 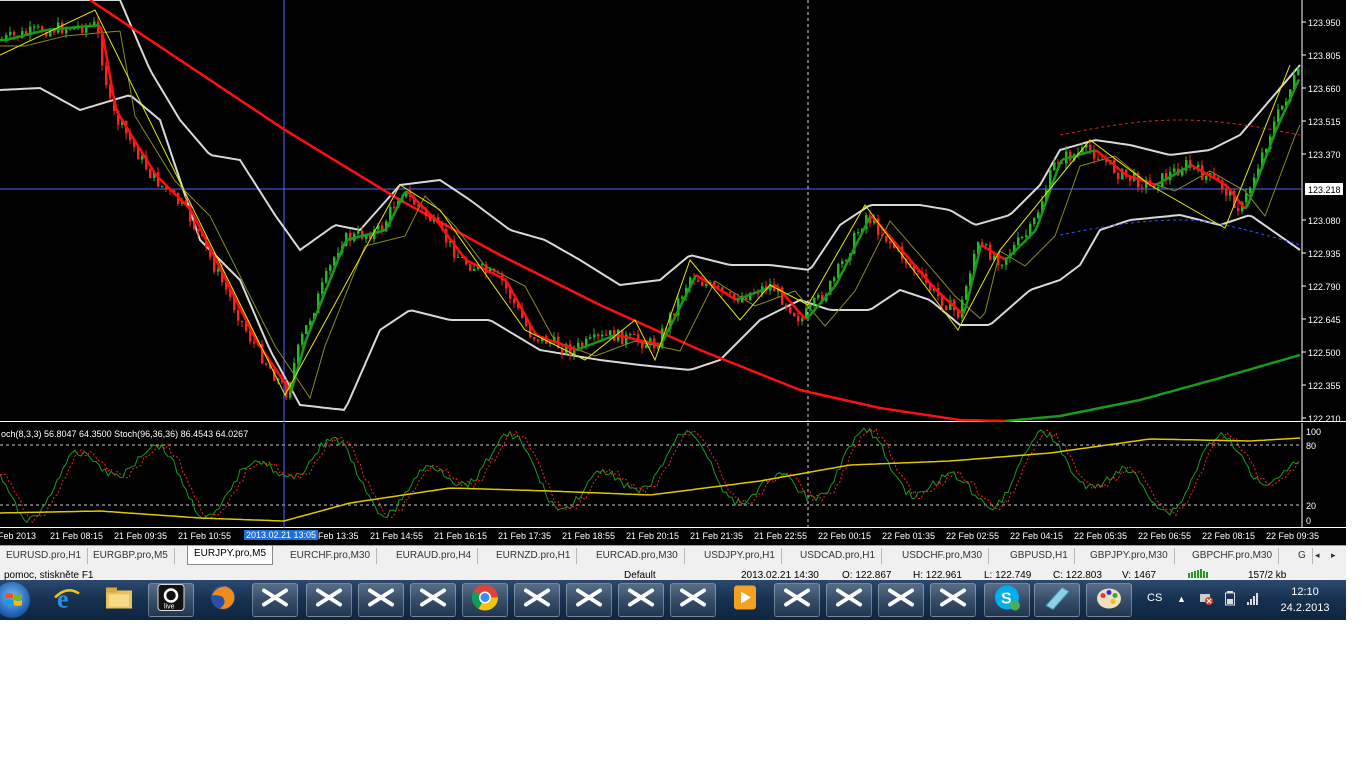 What do you see at coordinates (973, 536) in the screenshot?
I see `time-label: 22 Feb 02:55` at bounding box center [973, 536].